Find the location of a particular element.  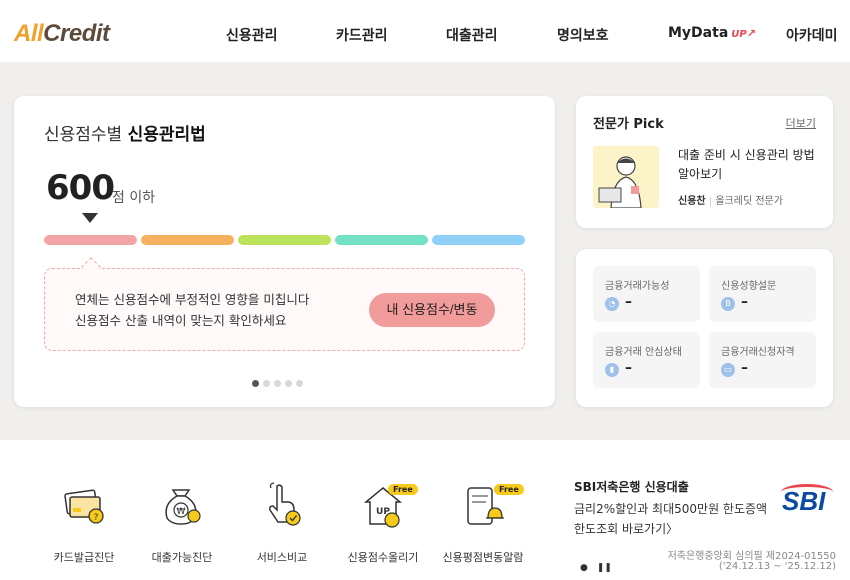

more-link: 더보기 is located at coordinates (801, 123).